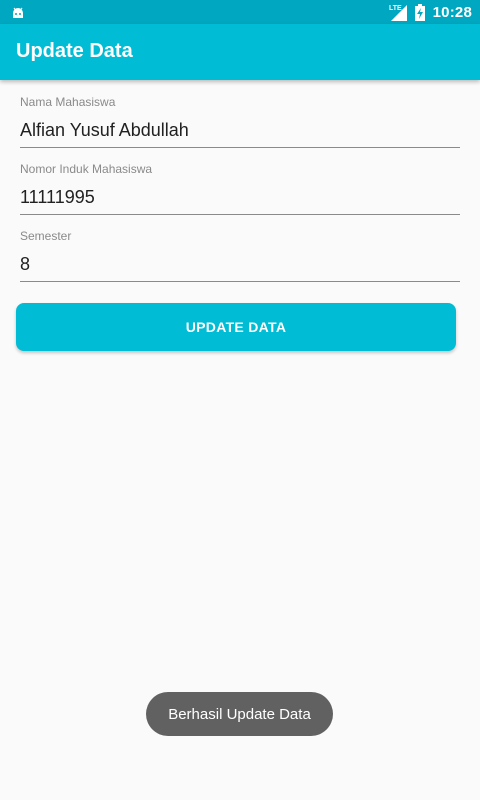 This screenshot has width=480, height=800. I want to click on nama-mahasiswa-field: Nama Mahasiswa Alfian Yusuf Abdullah, so click(240, 121).